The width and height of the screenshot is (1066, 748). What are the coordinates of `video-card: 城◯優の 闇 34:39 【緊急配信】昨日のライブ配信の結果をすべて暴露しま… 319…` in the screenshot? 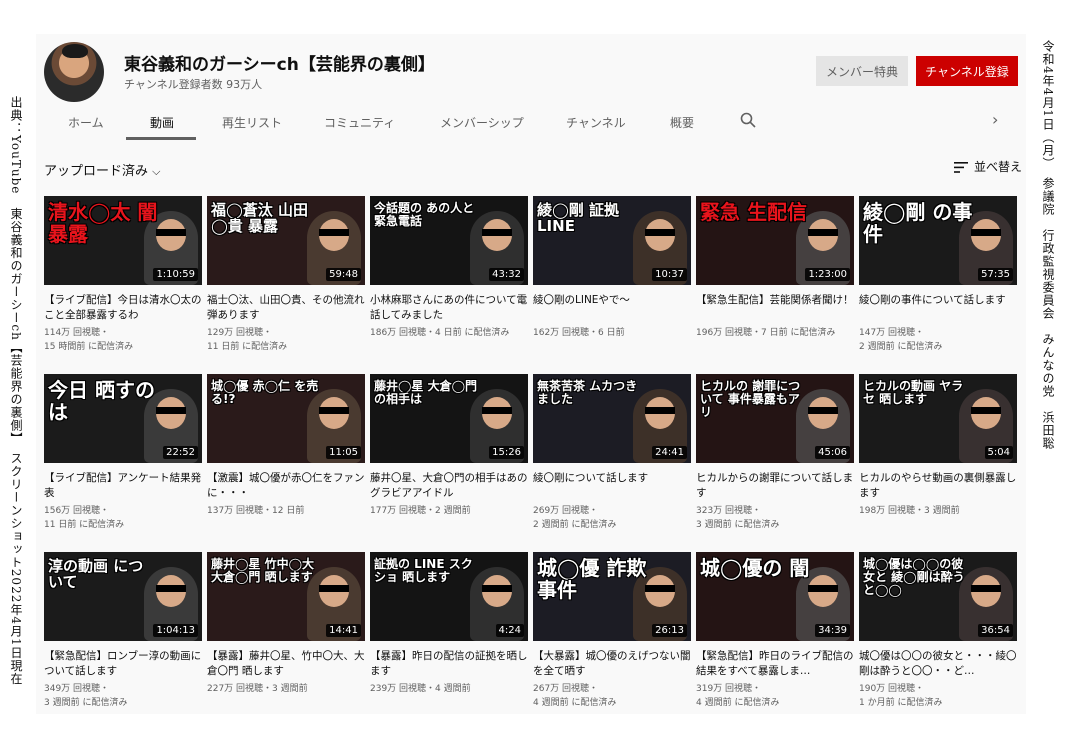 It's located at (775, 631).